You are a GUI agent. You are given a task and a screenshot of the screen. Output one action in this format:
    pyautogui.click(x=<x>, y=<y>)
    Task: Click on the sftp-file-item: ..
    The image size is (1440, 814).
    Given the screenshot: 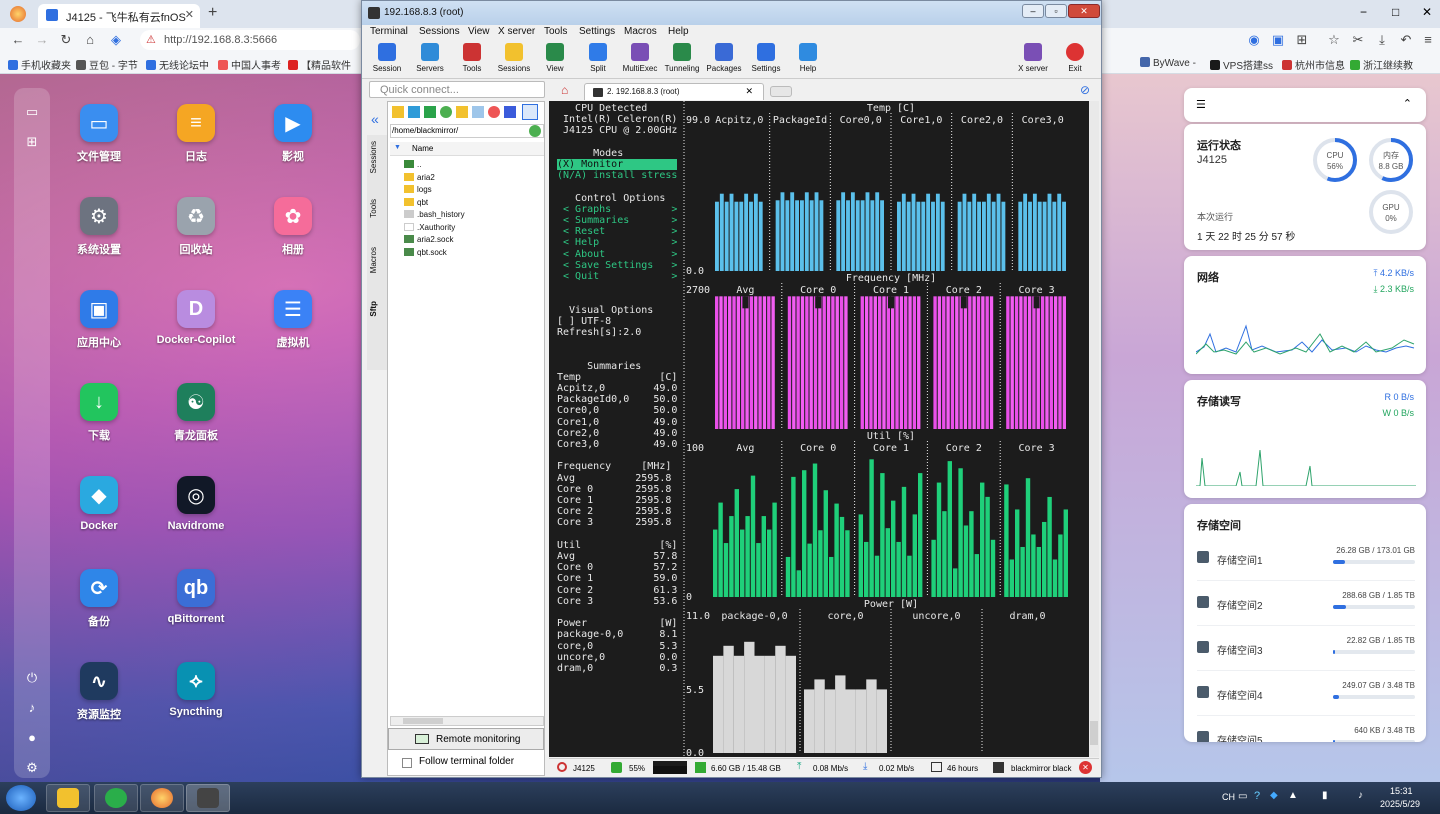 What is the action you would take?
    pyautogui.click(x=412, y=164)
    